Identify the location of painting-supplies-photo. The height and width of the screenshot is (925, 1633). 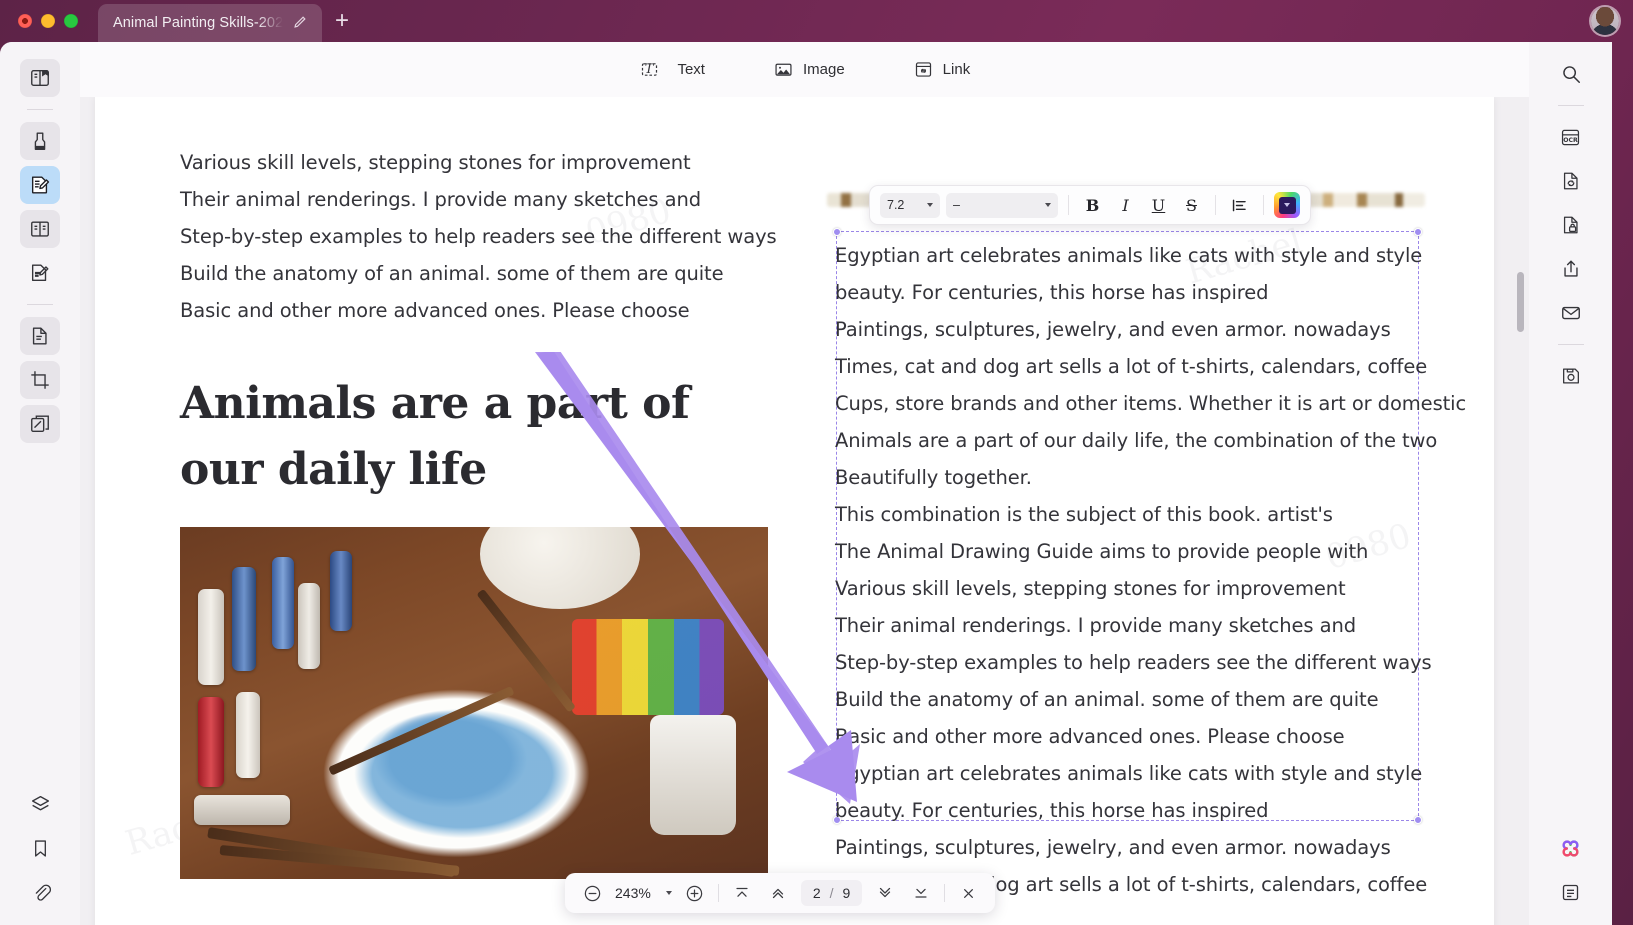
(474, 703).